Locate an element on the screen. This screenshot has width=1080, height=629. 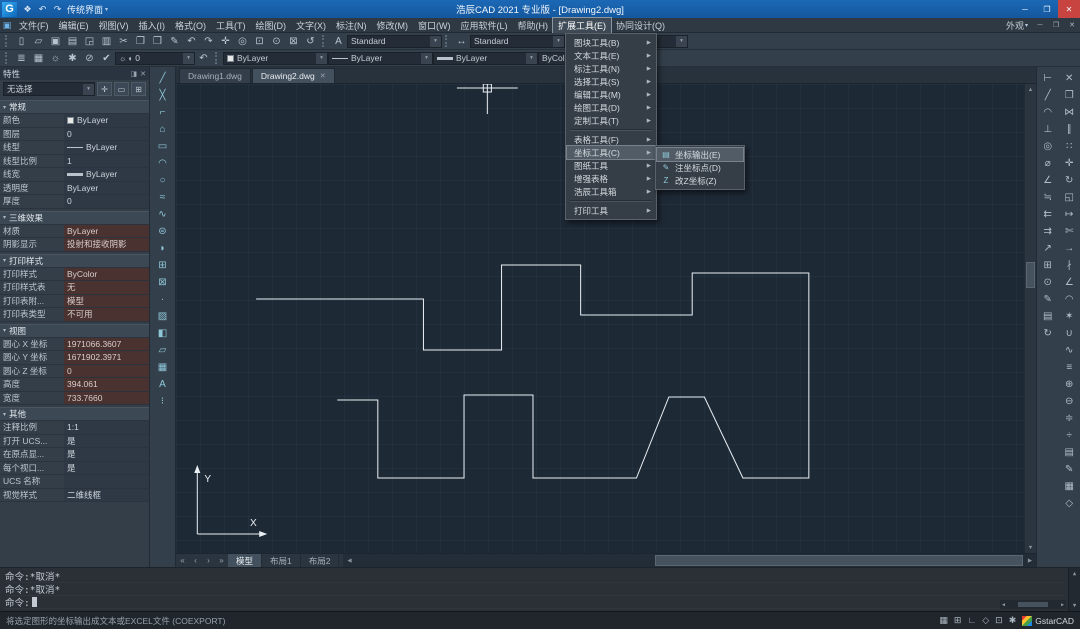
ext-menu-item: 定制工具(T) ▶ is located at coordinates (611, 120).